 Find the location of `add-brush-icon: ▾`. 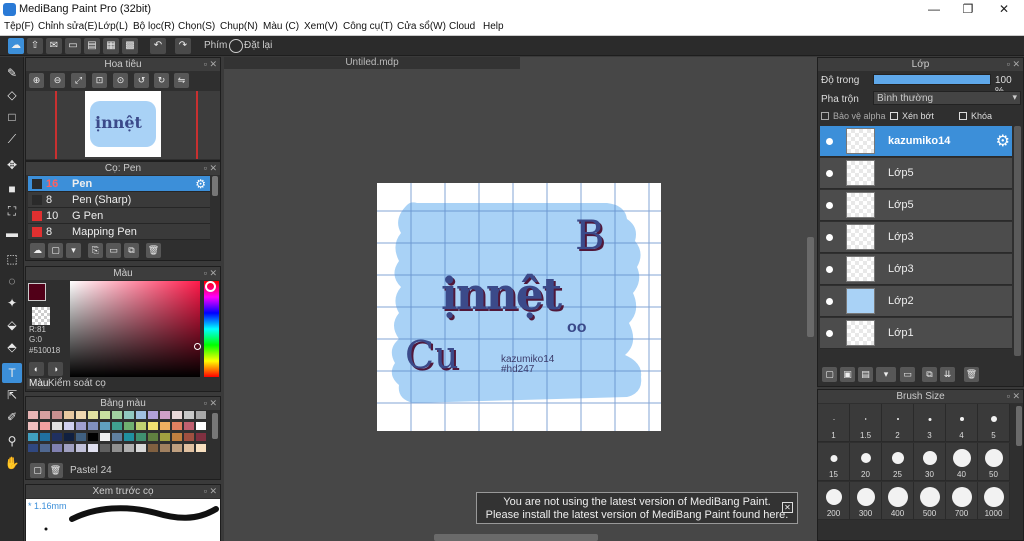

add-brush-icon: ▾ is located at coordinates (73, 250).